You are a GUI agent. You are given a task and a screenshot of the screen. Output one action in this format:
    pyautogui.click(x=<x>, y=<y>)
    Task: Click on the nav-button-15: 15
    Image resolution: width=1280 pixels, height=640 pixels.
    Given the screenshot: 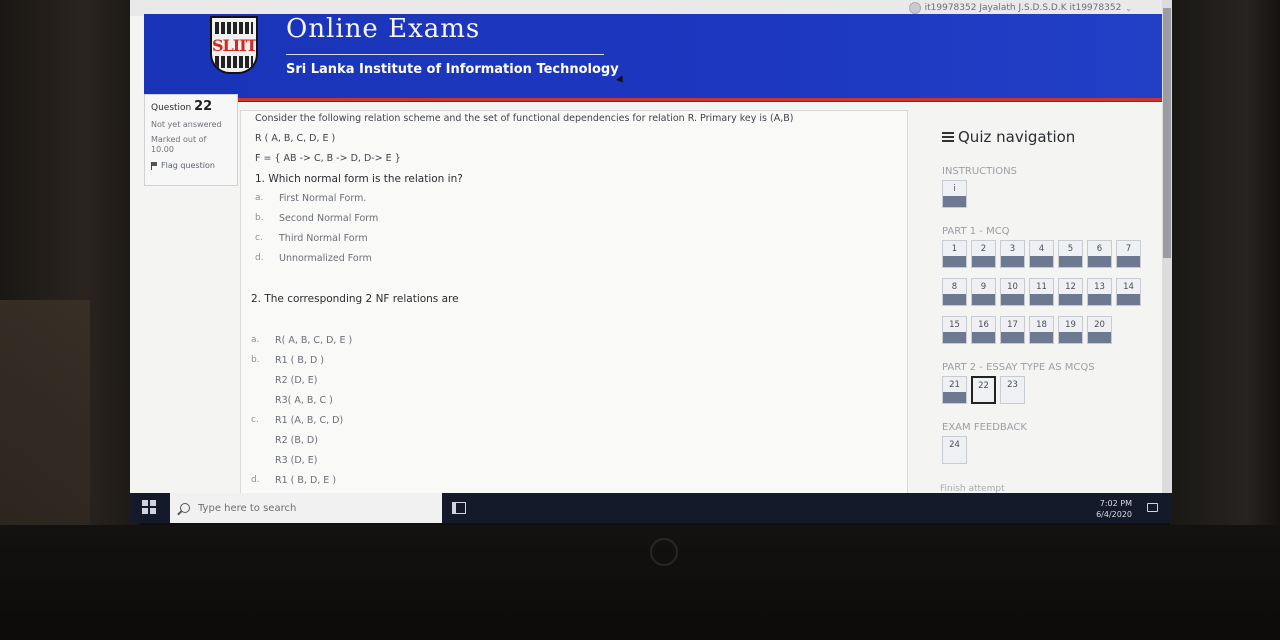 What is the action you would take?
    pyautogui.click(x=954, y=330)
    